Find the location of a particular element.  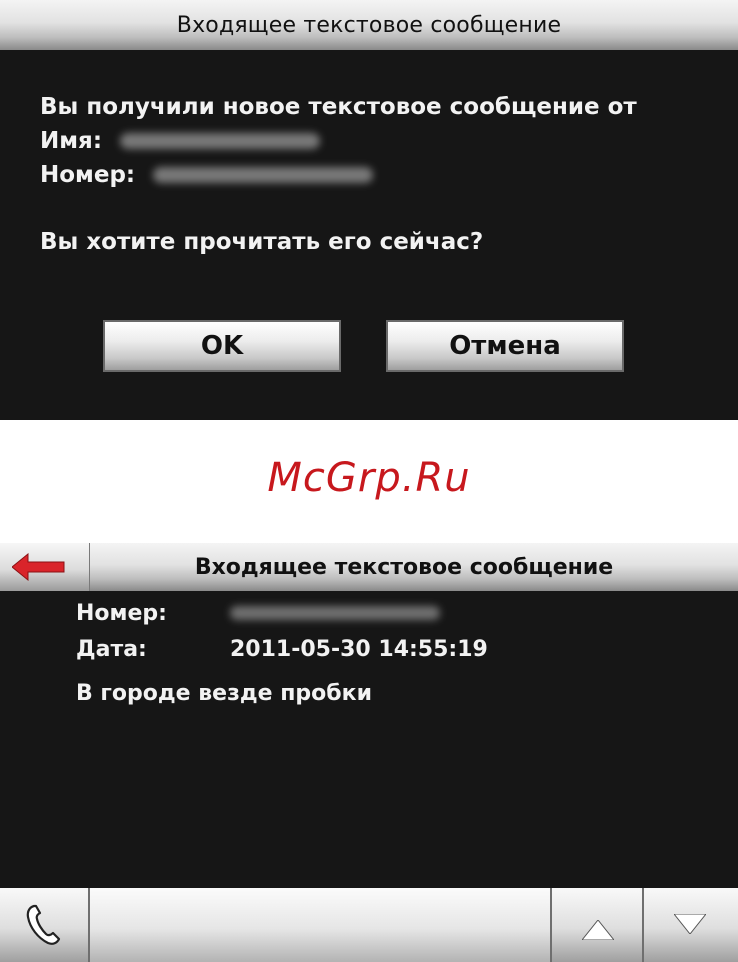

number-label: Номер: is located at coordinates (121, 613).